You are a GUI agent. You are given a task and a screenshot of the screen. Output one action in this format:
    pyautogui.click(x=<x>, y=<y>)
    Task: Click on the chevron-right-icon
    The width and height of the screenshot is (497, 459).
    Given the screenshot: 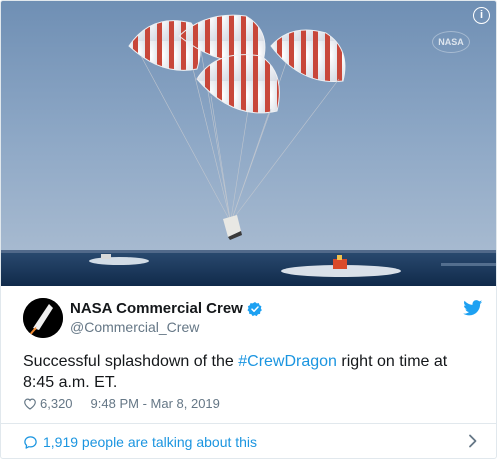 What is the action you would take?
    pyautogui.click(x=473, y=441)
    